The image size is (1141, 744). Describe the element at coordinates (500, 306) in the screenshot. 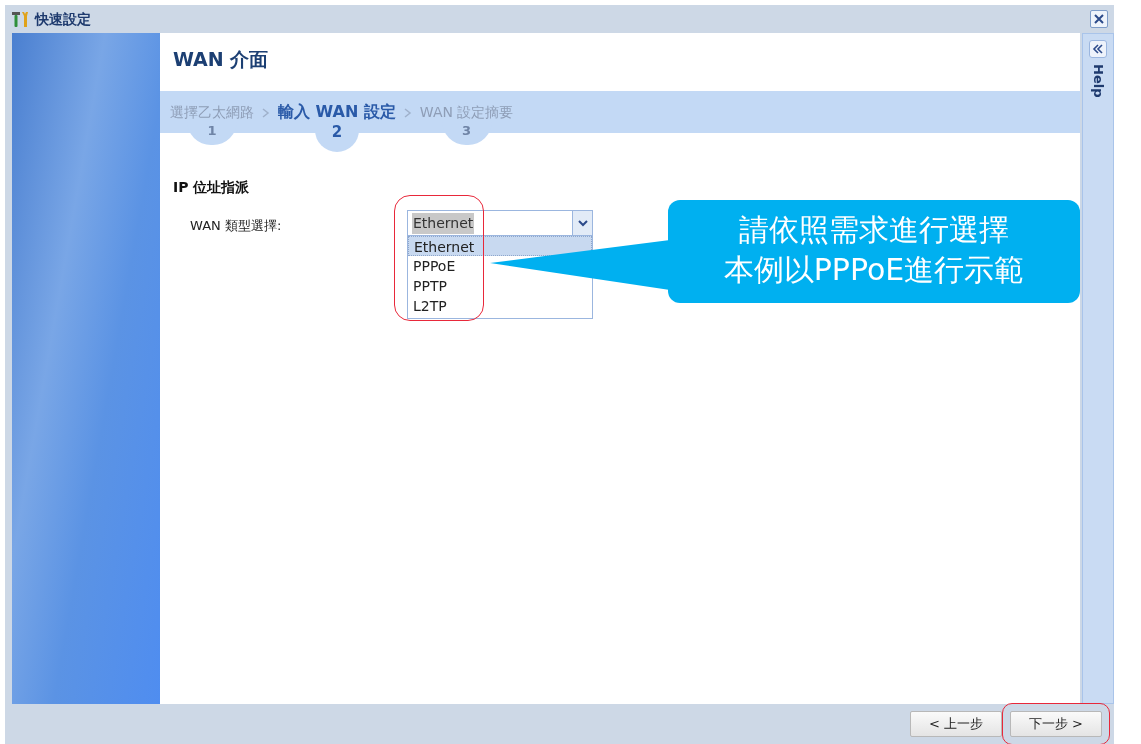

I see `dropdown-option: L2TP` at that location.